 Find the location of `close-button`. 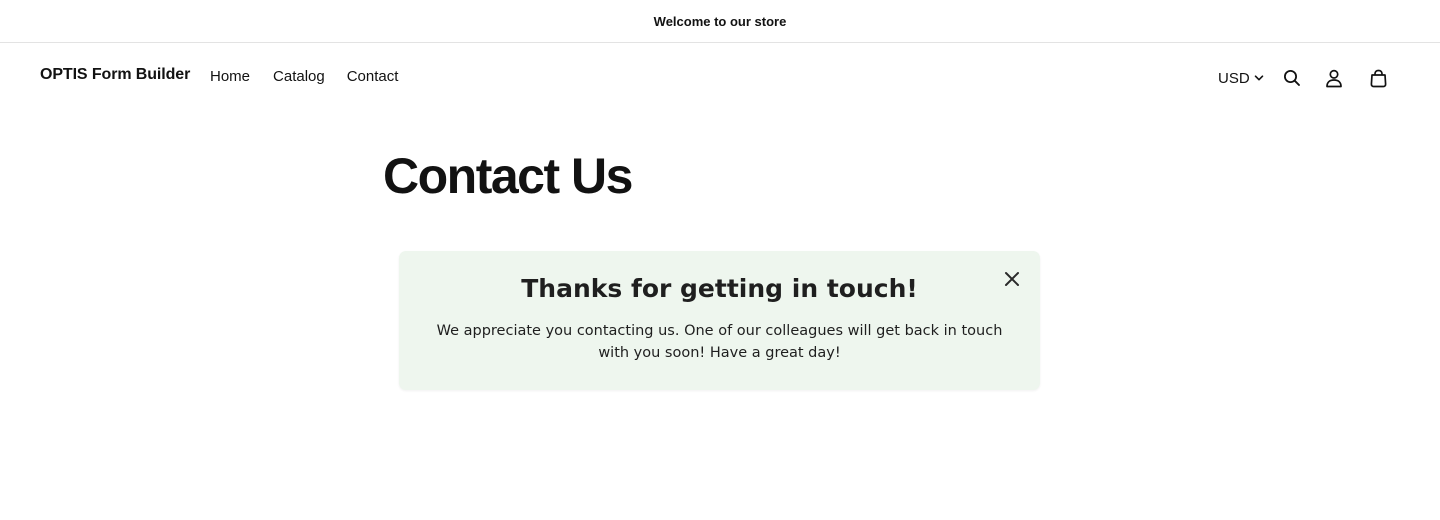

close-button is located at coordinates (1012, 279).